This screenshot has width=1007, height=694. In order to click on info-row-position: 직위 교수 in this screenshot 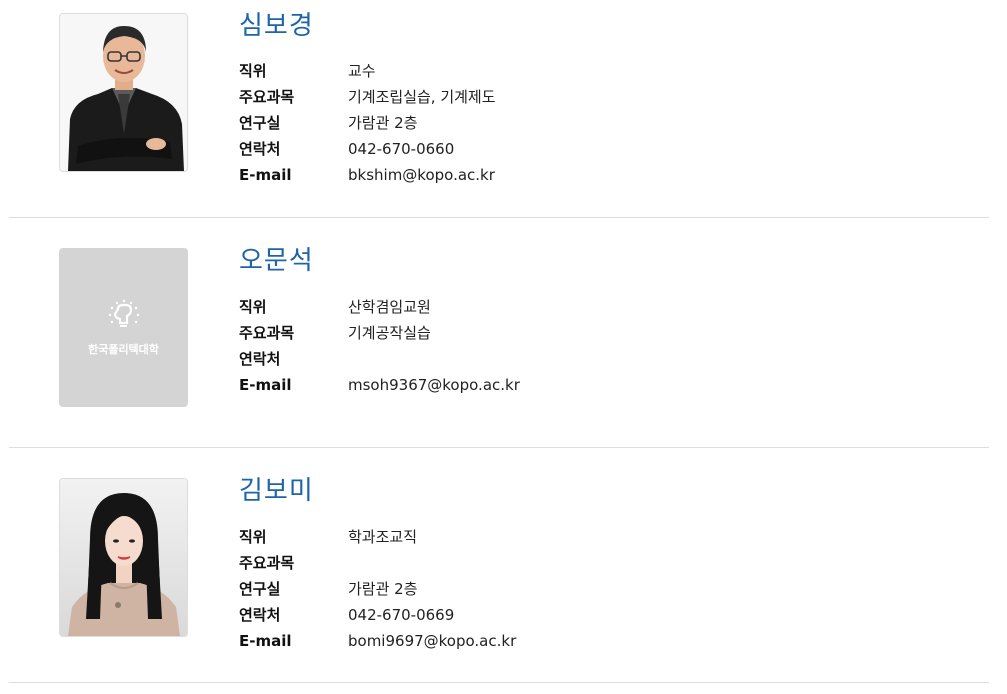, I will do `click(367, 70)`.